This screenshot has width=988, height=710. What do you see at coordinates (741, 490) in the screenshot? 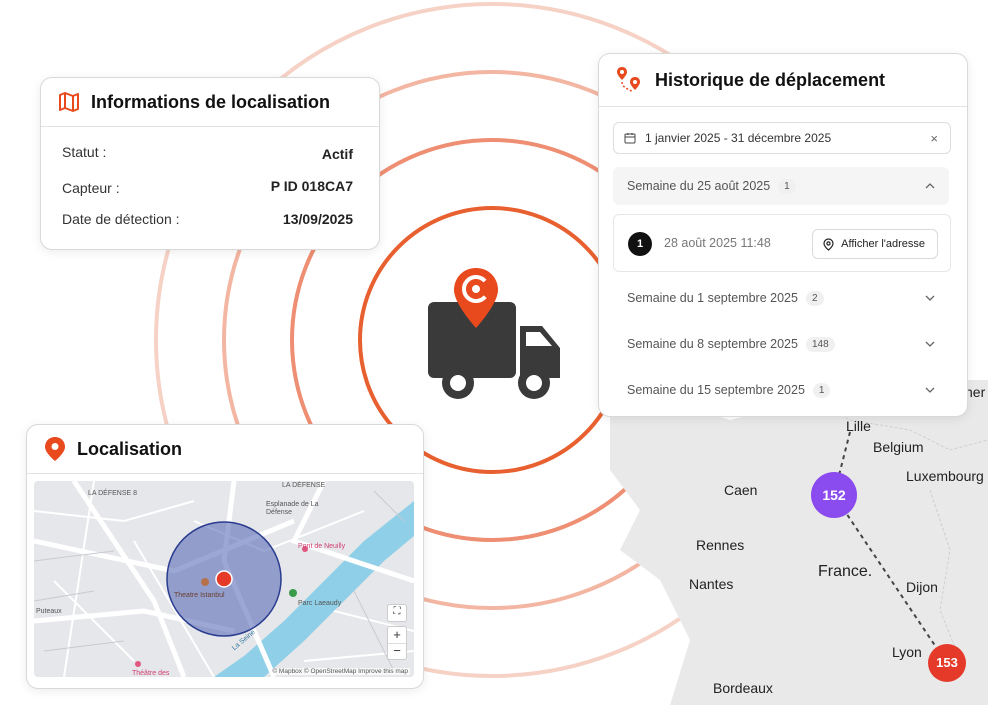
I see `city-caen: Caen` at bounding box center [741, 490].